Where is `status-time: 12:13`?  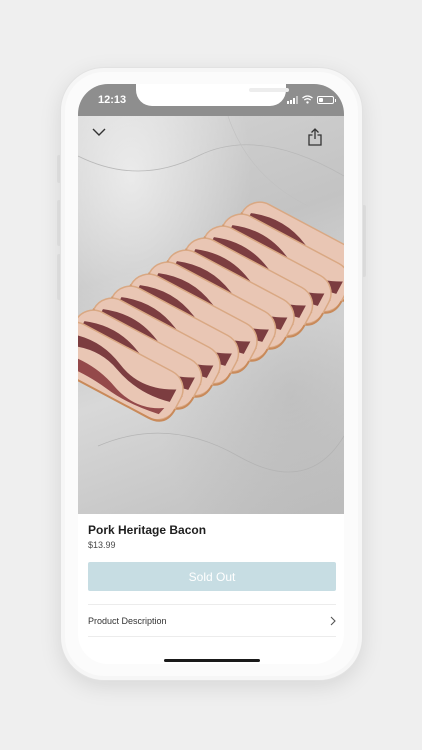 status-time: 12:13 is located at coordinates (112, 100).